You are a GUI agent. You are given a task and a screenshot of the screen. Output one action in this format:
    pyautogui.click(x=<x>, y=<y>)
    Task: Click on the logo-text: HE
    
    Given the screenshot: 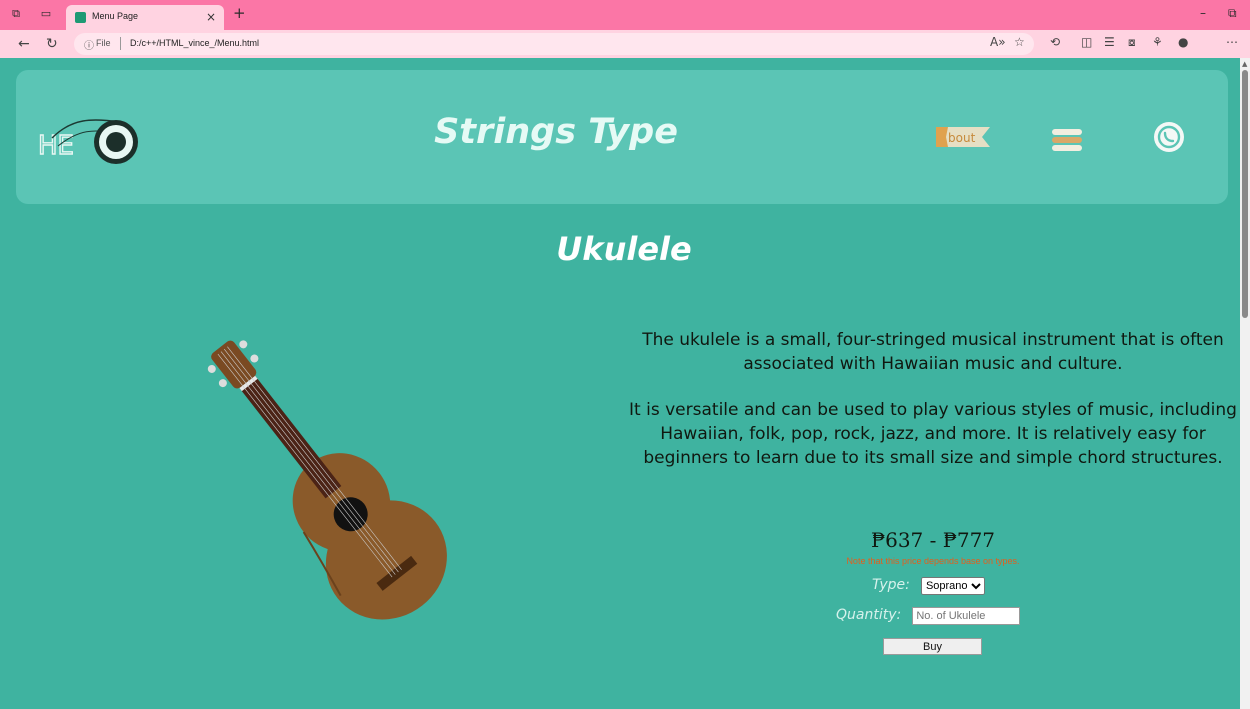 What is the action you would take?
    pyautogui.click(x=56, y=146)
    